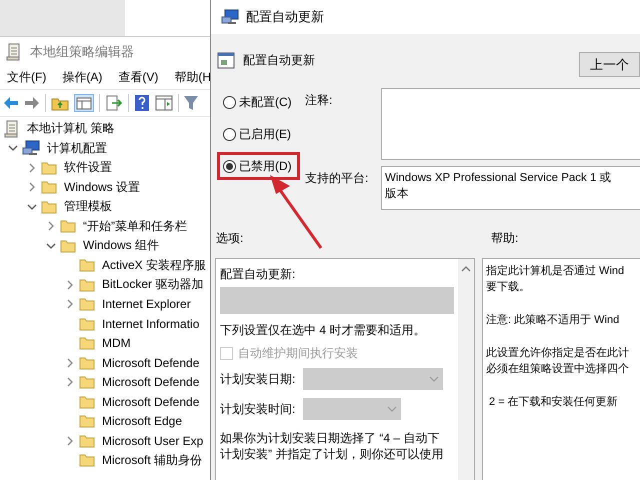 Image resolution: width=640 pixels, height=480 pixels. Describe the element at coordinates (466, 269) in the screenshot. I see `caret-up-icon` at that location.